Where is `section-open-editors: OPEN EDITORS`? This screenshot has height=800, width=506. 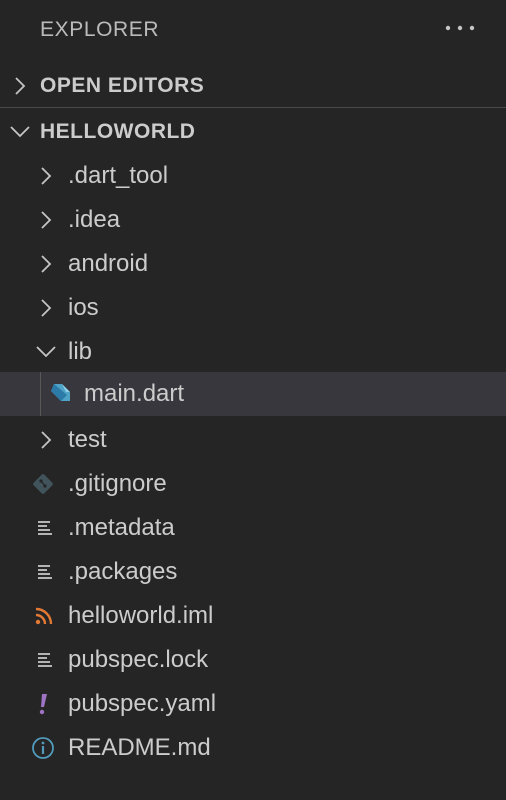 section-open-editors: OPEN EDITORS is located at coordinates (253, 86).